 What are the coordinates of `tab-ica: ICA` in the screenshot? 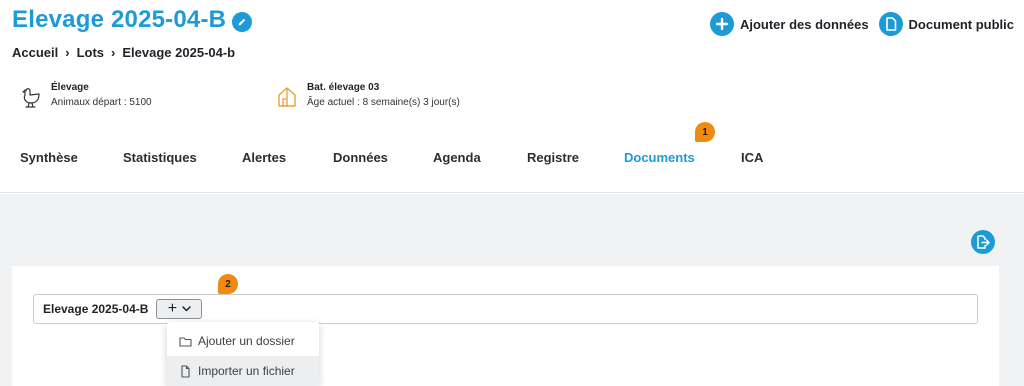 It's located at (752, 157).